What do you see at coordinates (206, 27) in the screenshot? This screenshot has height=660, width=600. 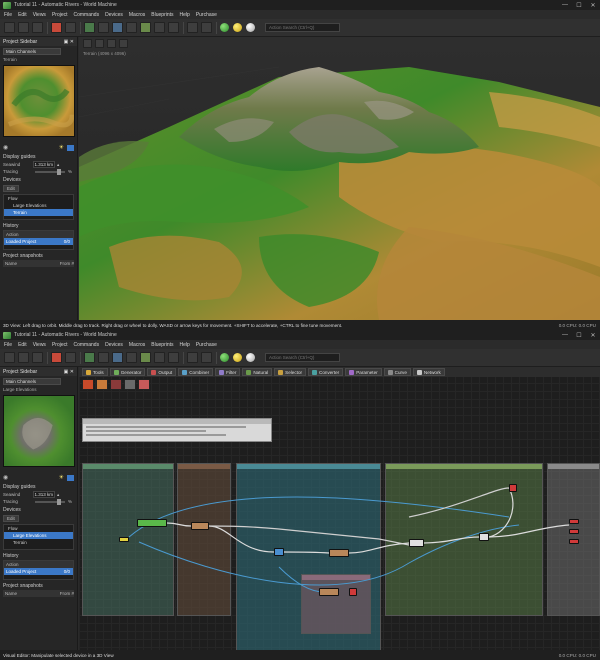 I see `camera-icon` at bounding box center [206, 27].